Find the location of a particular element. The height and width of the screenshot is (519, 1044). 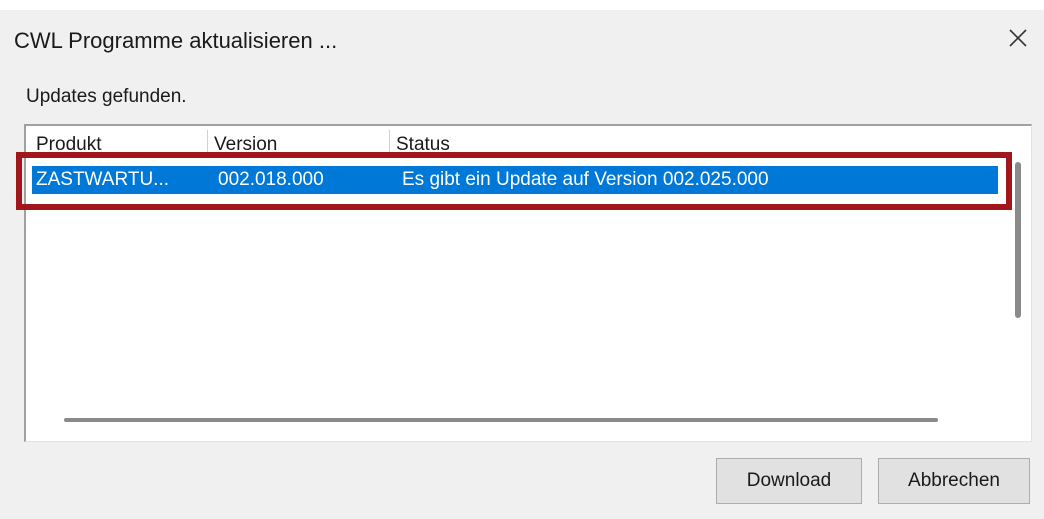

column-header-status: Status is located at coordinates (694, 143).